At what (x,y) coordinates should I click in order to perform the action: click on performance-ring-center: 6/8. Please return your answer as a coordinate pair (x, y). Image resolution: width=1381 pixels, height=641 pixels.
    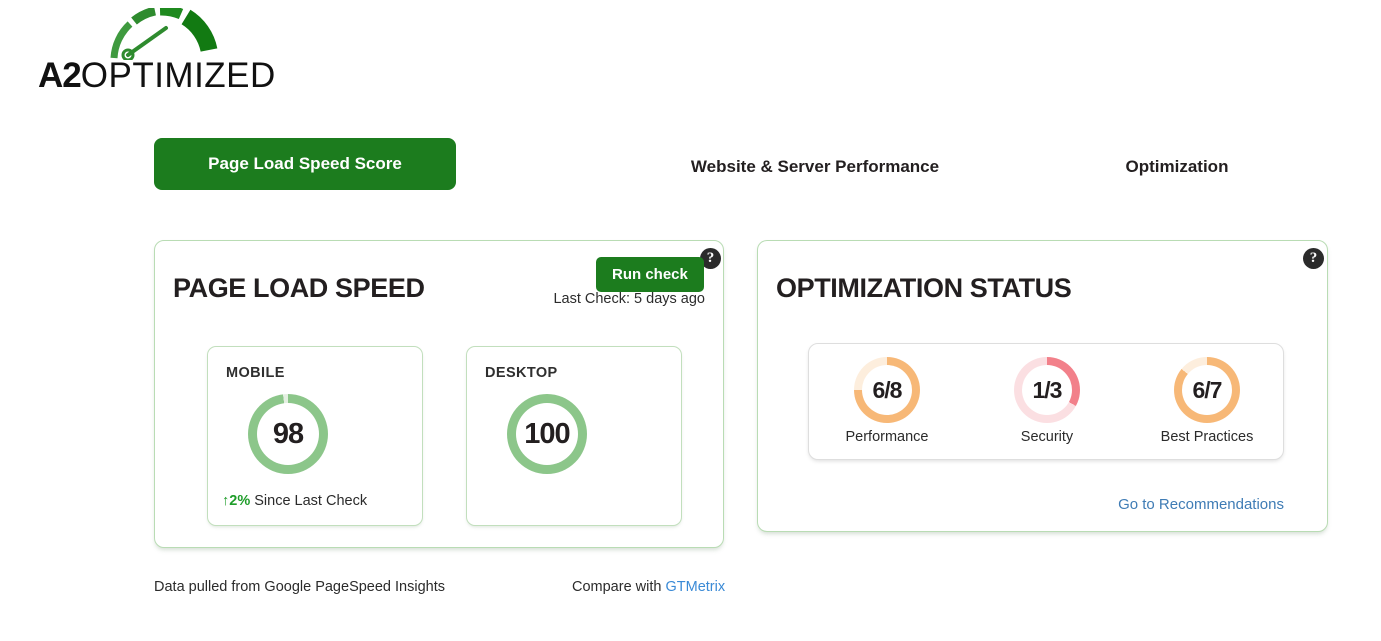
    Looking at the image, I should click on (887, 390).